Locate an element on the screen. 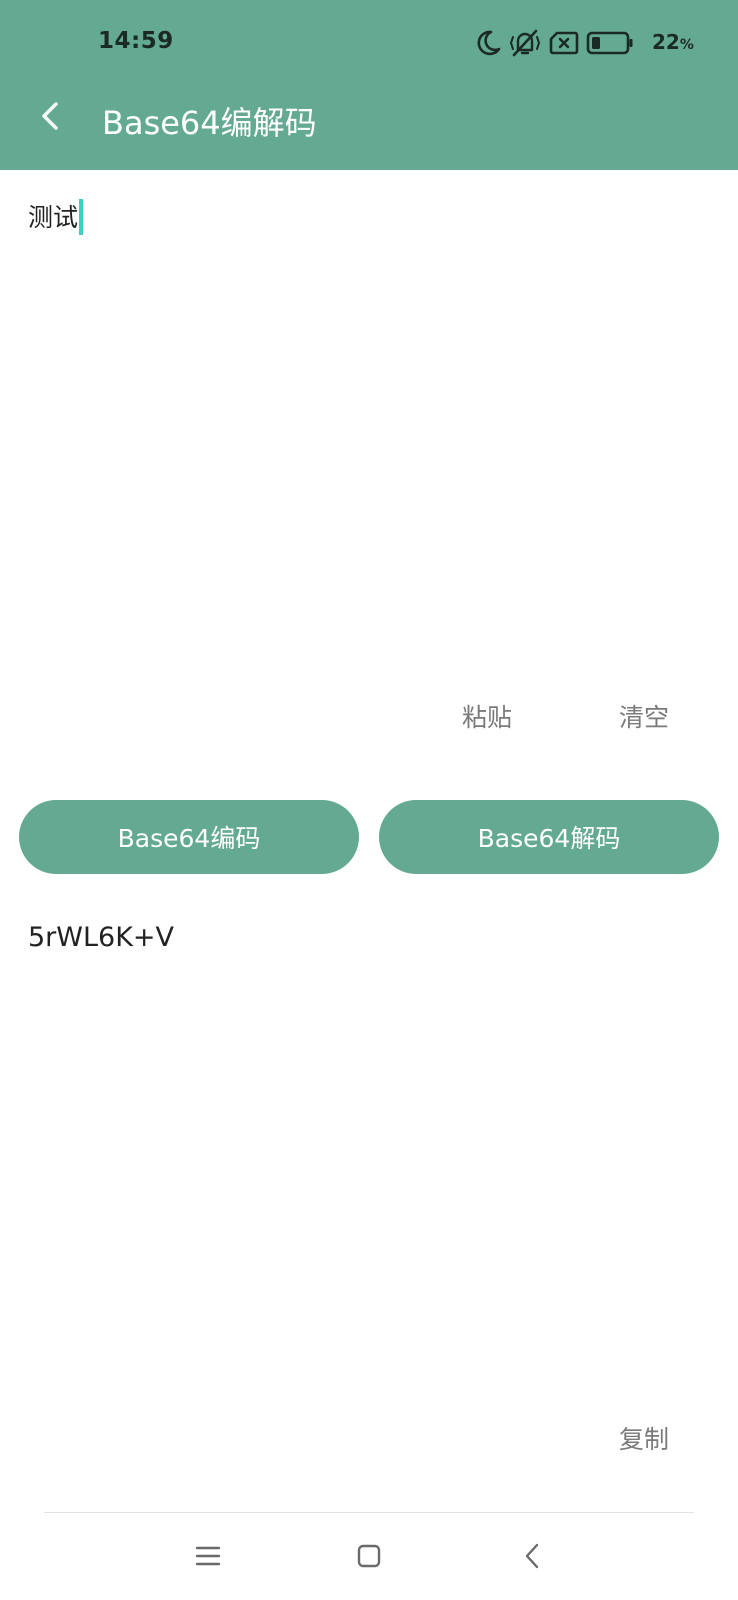 The image size is (738, 1600). chevron-left-icon is located at coordinates (50, 116).